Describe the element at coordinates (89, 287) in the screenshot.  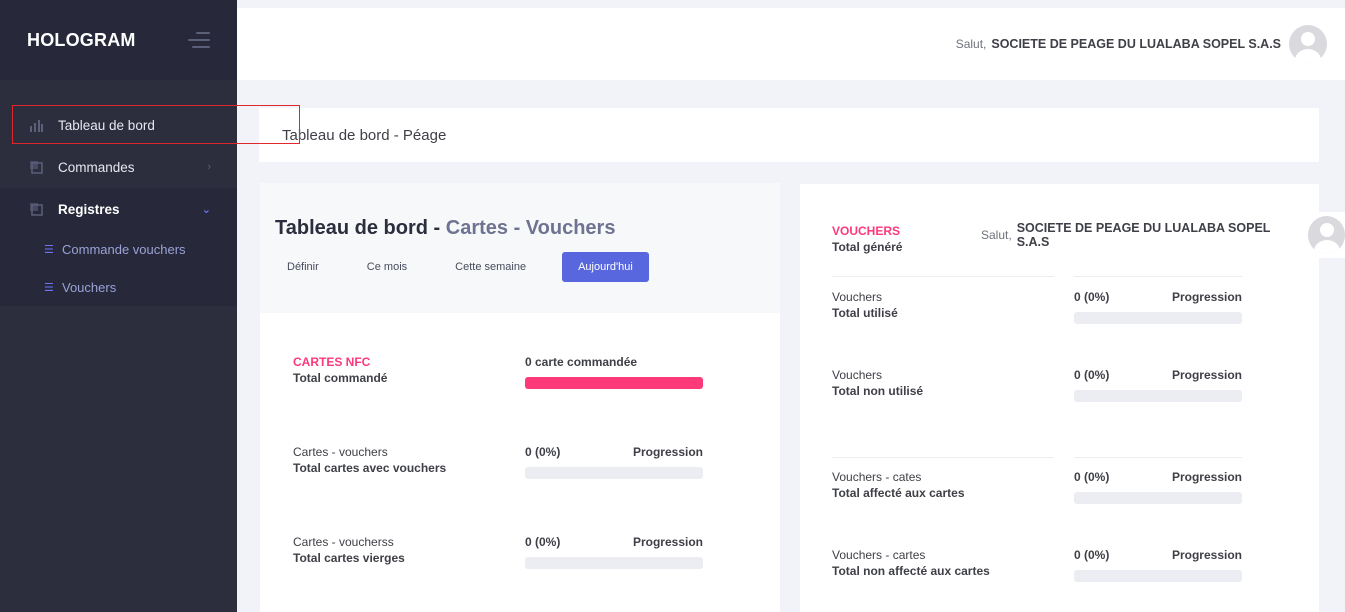
I see `sidebar-subitem-label: Vouchers` at that location.